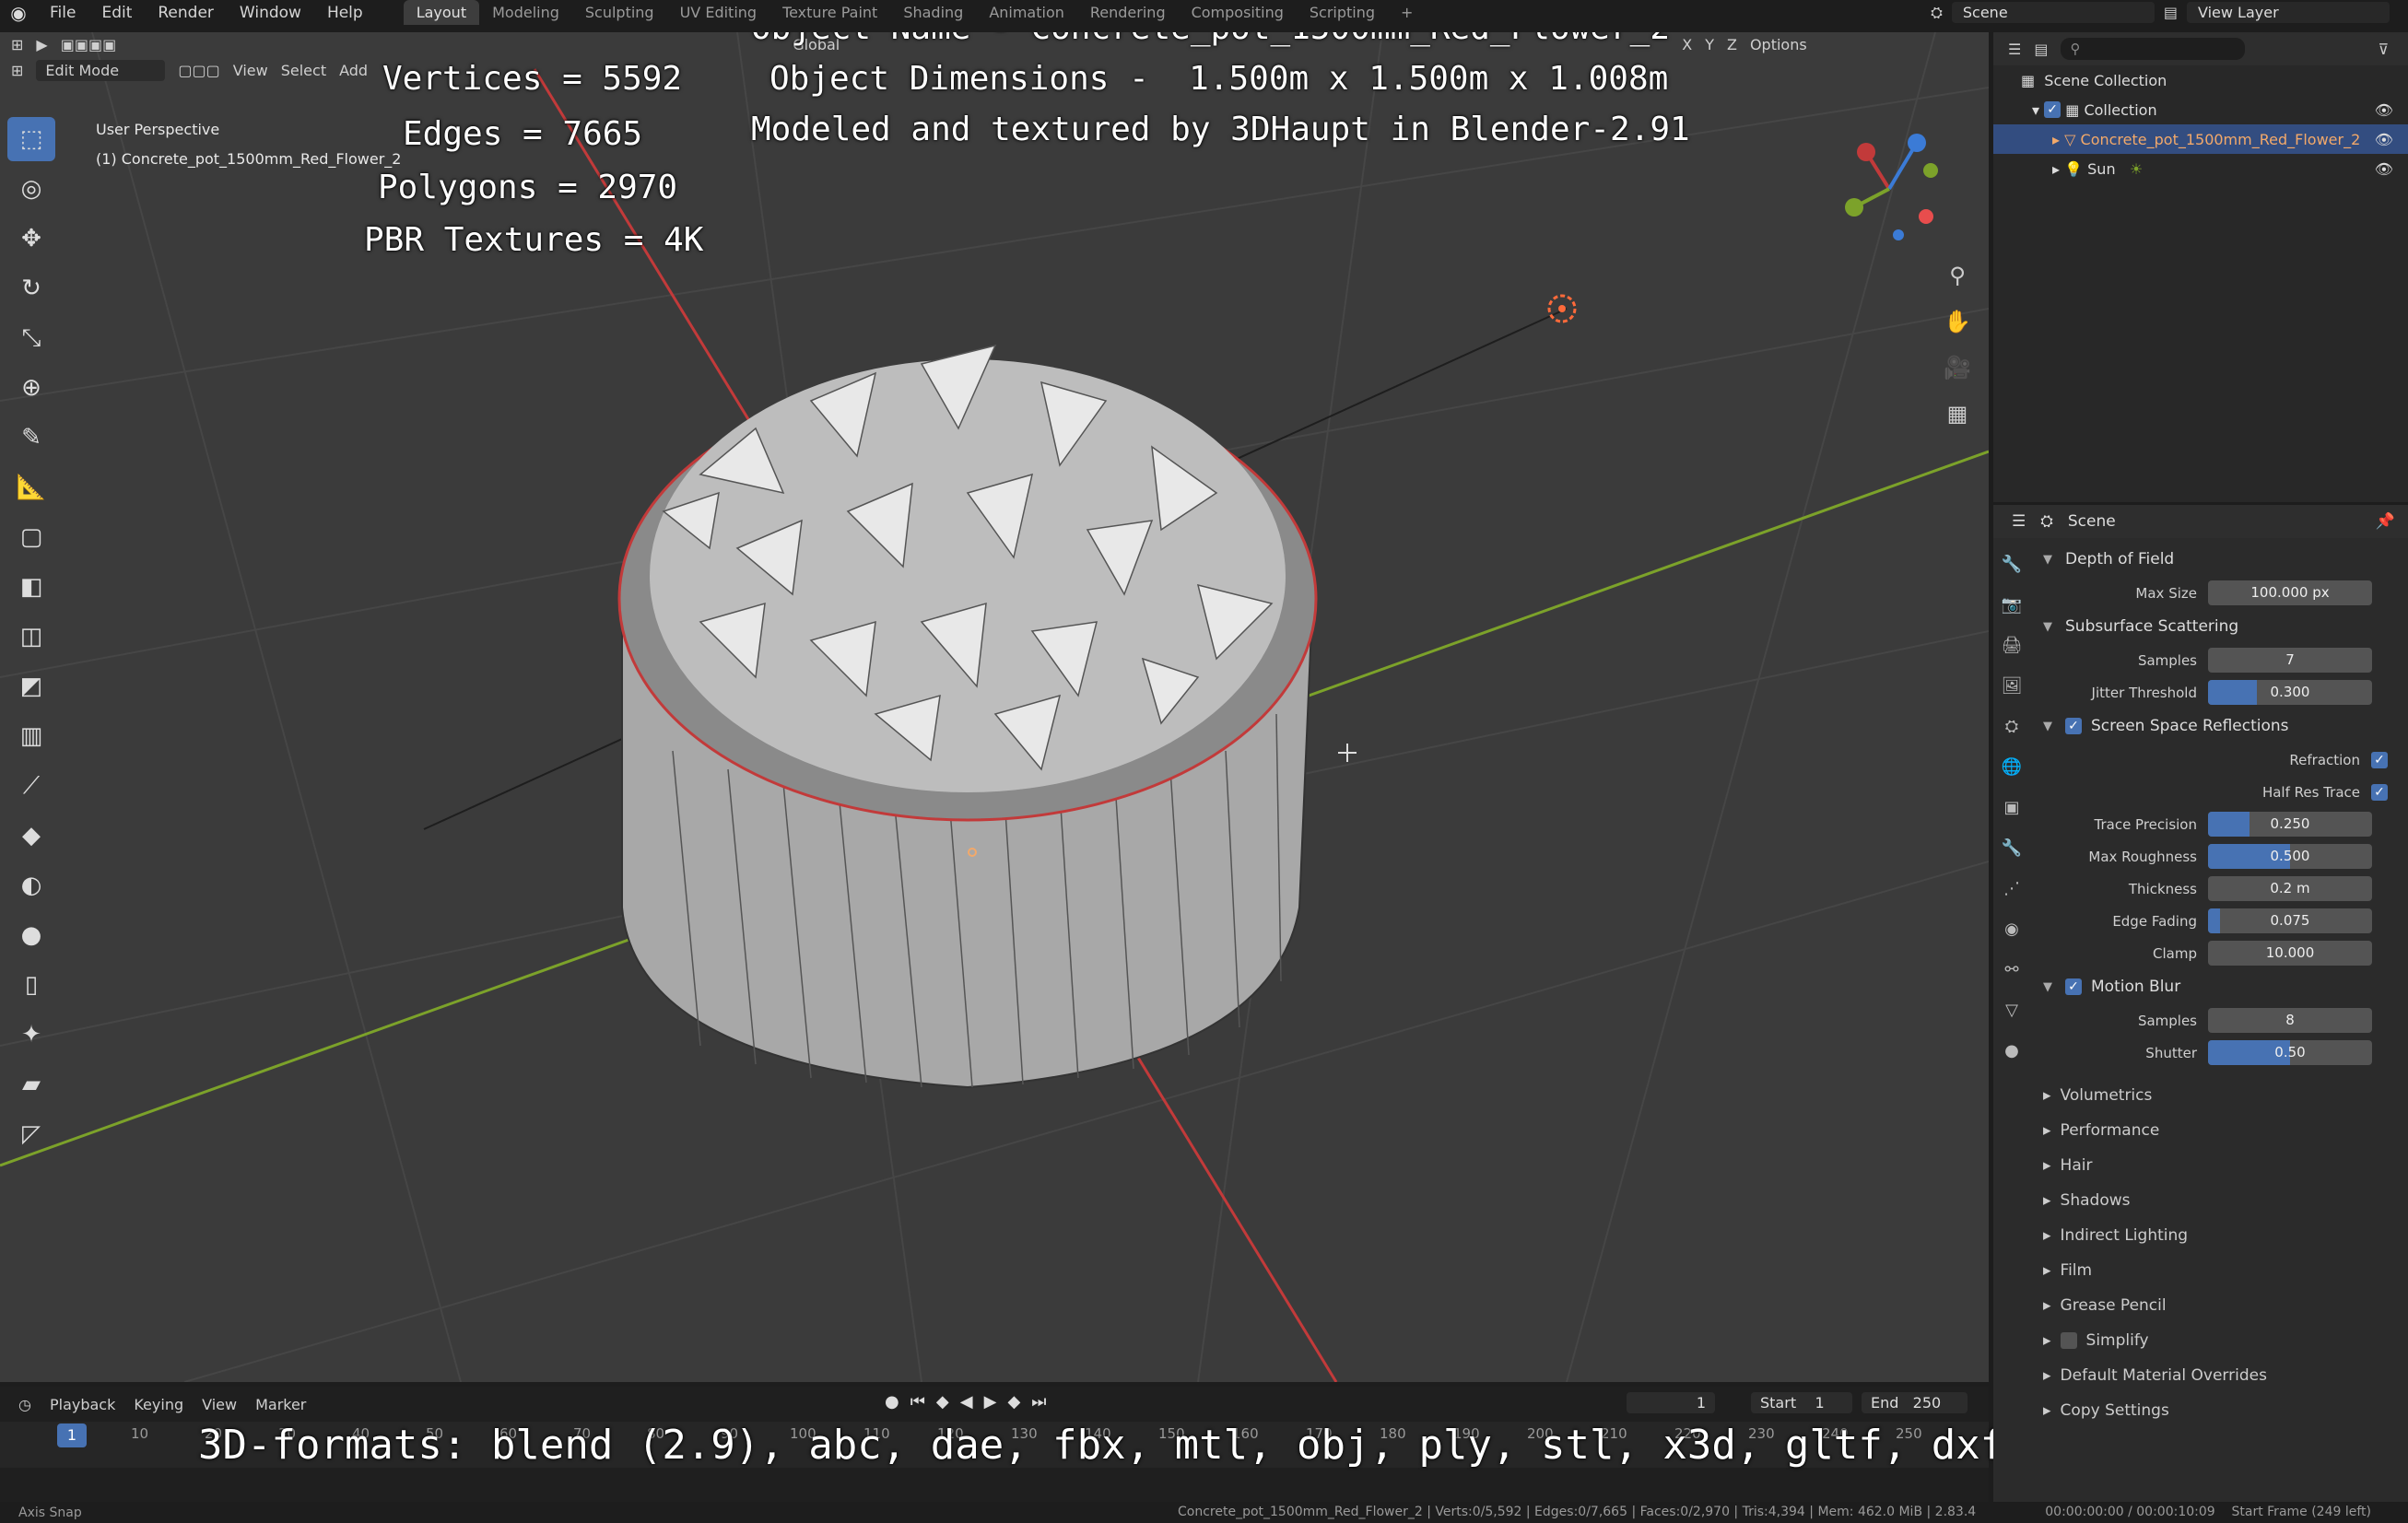  What do you see at coordinates (2035, 110) in the screenshot?
I see `expand-icon: ▾` at bounding box center [2035, 110].